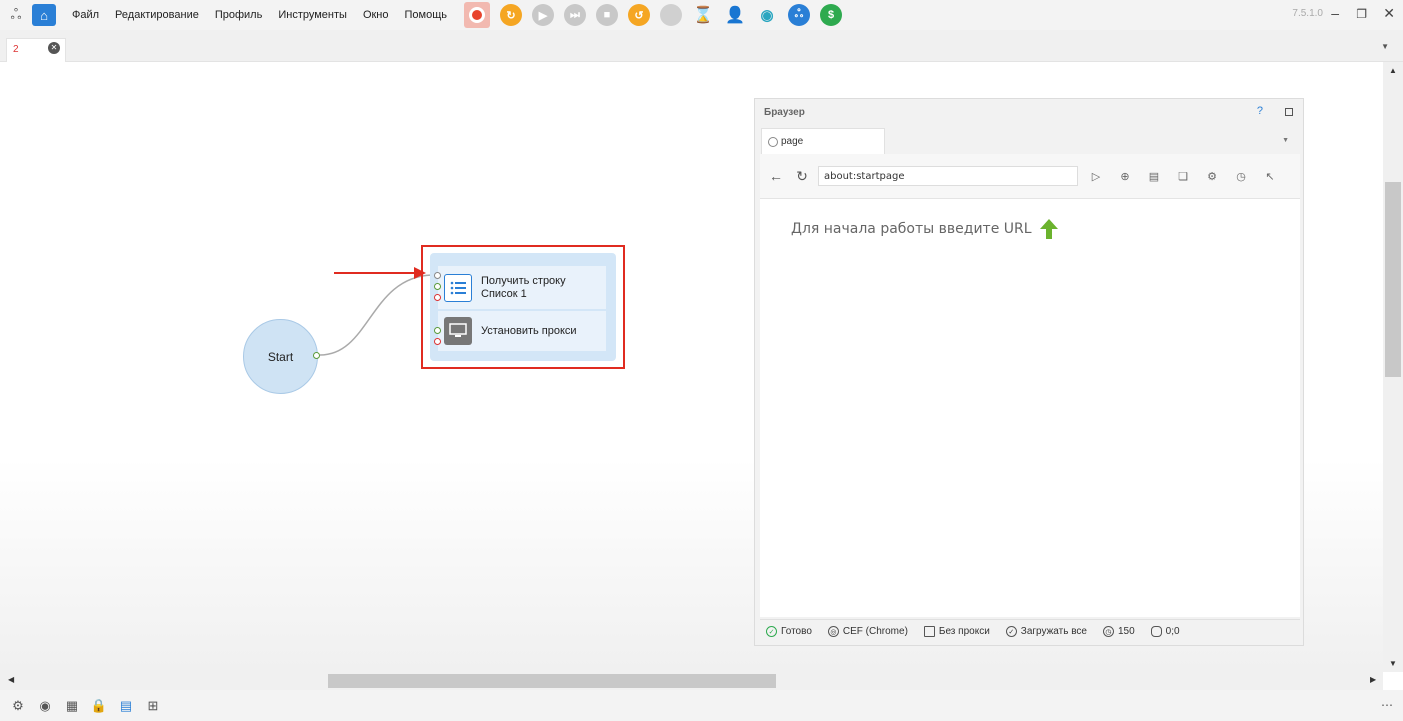 Image resolution: width=1403 pixels, height=721 pixels. What do you see at coordinates (1387, 705) in the screenshot?
I see `more-icon: ⋯` at bounding box center [1387, 705].